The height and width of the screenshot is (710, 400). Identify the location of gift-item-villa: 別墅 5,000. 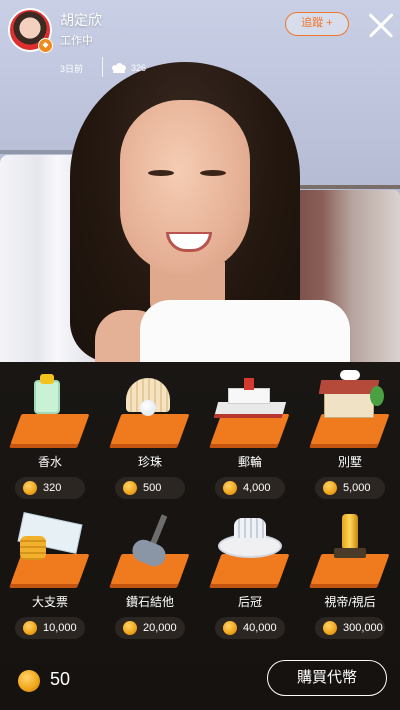
(350, 432).